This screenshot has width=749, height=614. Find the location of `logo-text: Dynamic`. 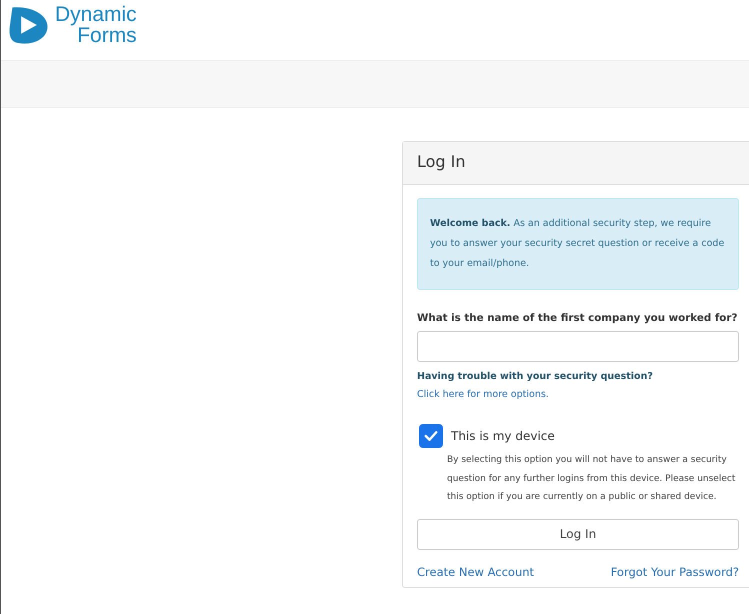

logo-text: Dynamic is located at coordinates (96, 14).